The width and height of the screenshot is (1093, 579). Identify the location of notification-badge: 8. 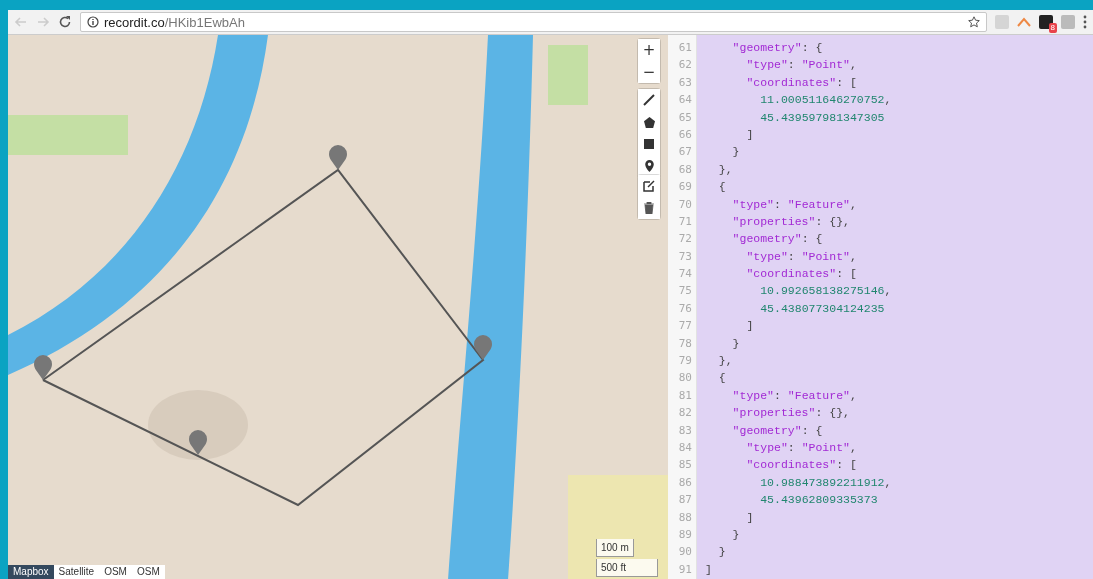
(1052, 28).